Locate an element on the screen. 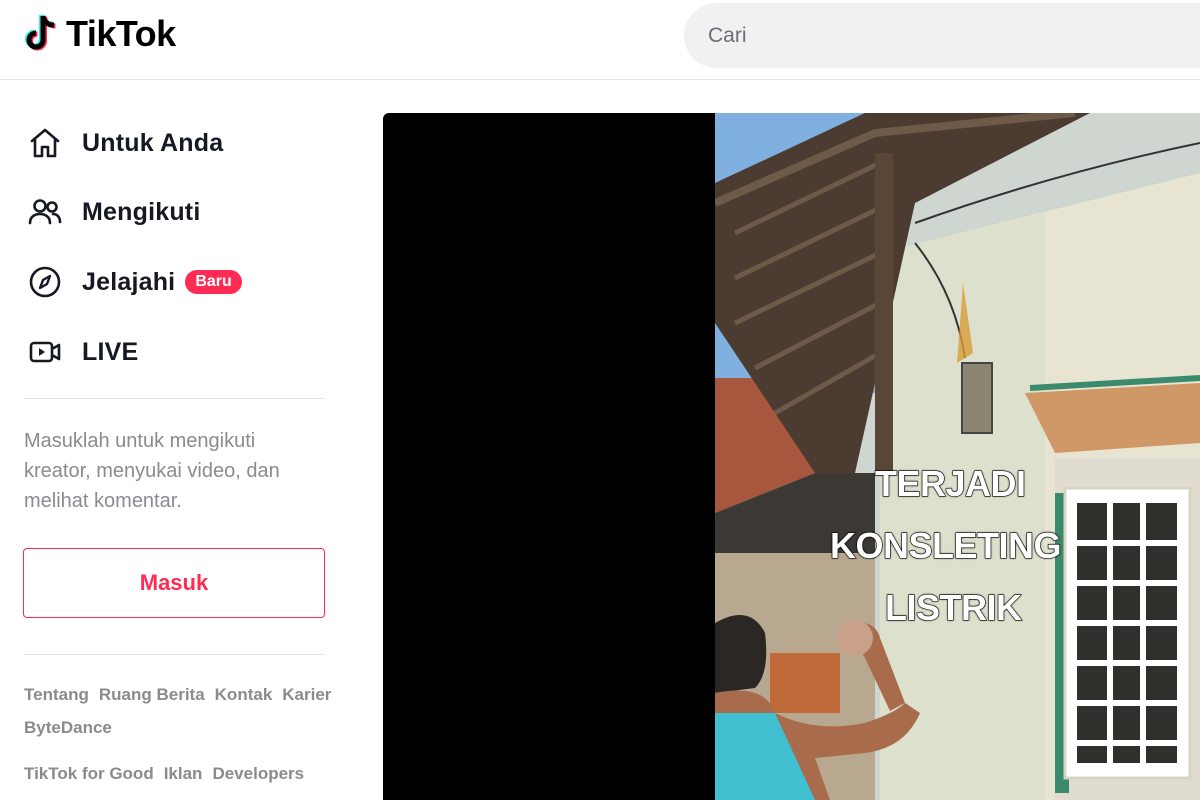 Image resolution: width=1200 pixels, height=800 pixels. footer-link-careers: Karier is located at coordinates (306, 694).